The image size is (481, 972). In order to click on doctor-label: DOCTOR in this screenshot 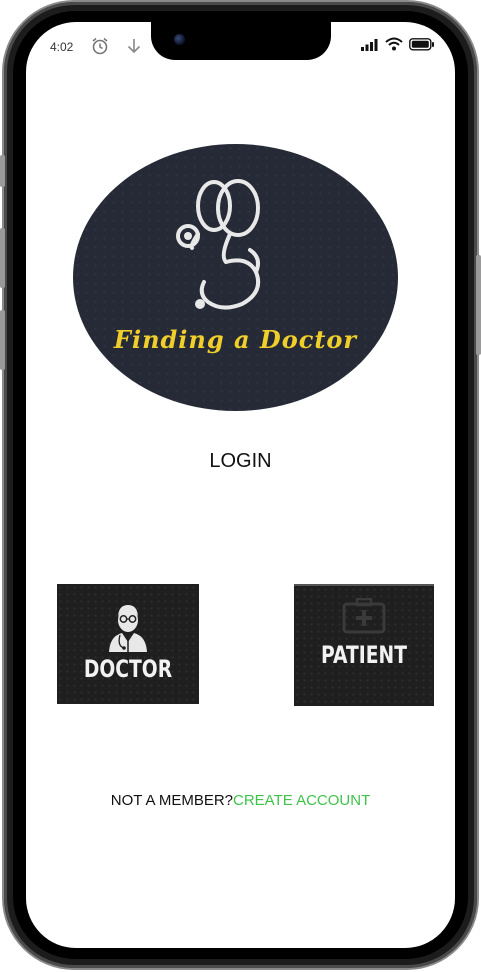, I will do `click(128, 669)`.